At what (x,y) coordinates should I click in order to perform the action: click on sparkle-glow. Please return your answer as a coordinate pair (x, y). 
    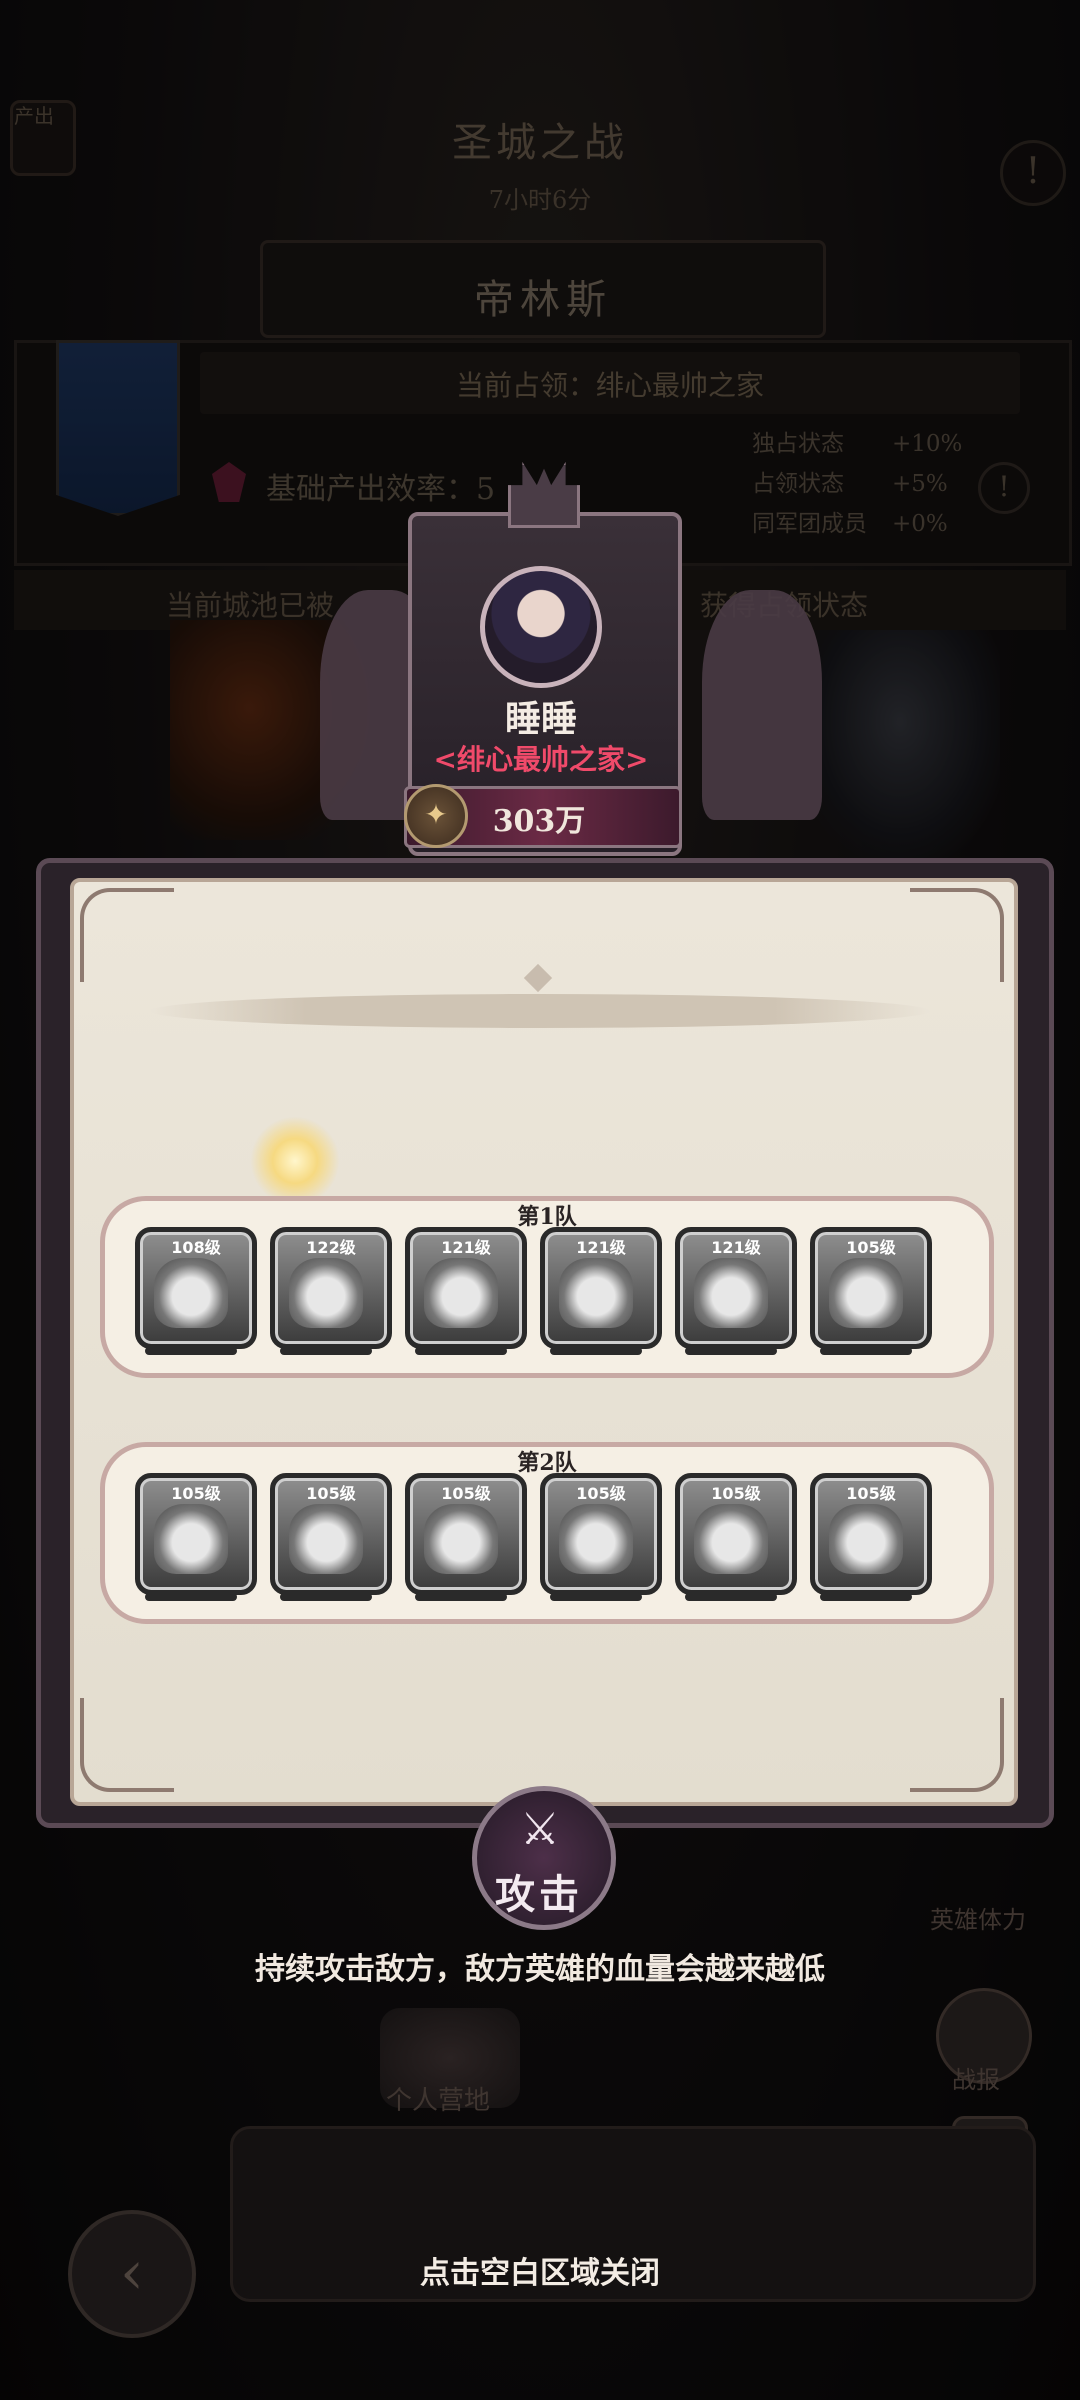
    Looking at the image, I should click on (295, 1161).